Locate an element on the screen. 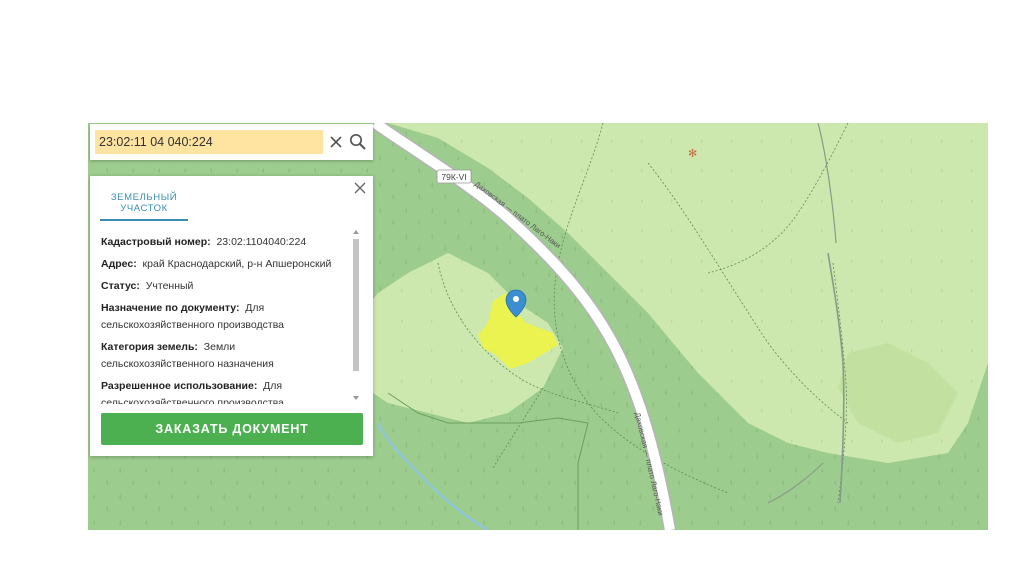 The width and height of the screenshot is (1024, 576). detail-row-status: Статус: Учтенный is located at coordinates (225, 286).